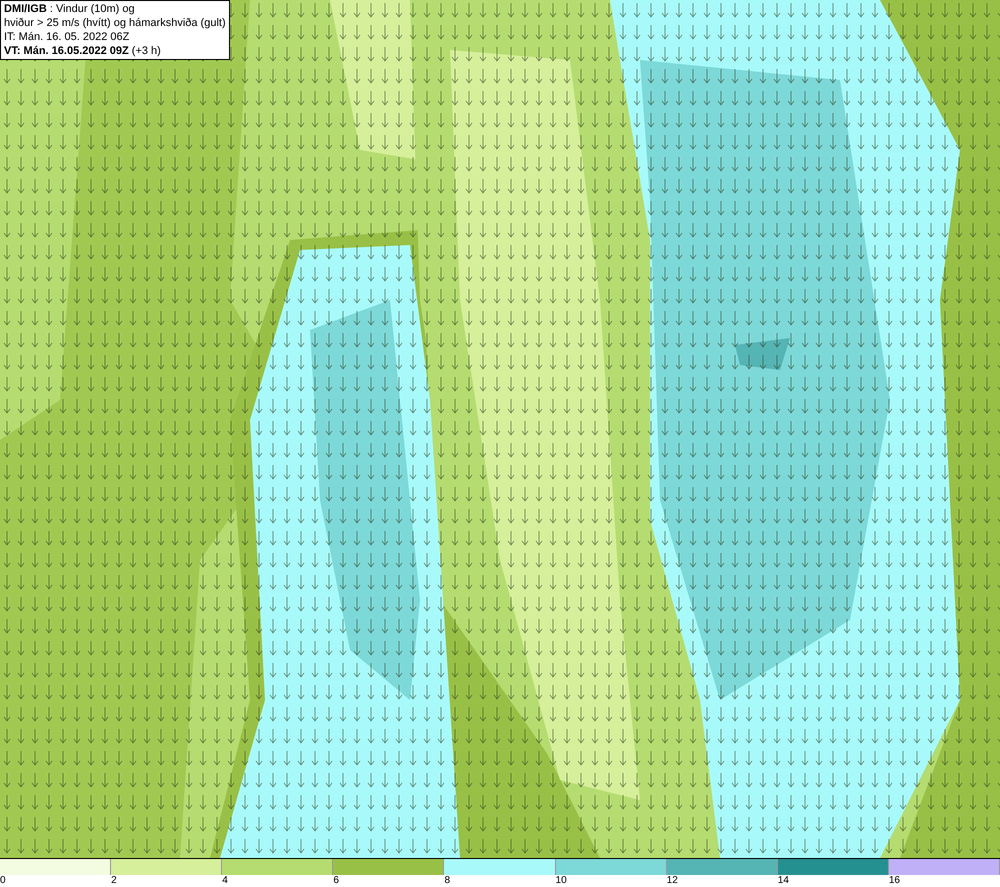 The height and width of the screenshot is (887, 1000). What do you see at coordinates (225, 881) in the screenshot?
I see `legend-tick-label: 4` at bounding box center [225, 881].